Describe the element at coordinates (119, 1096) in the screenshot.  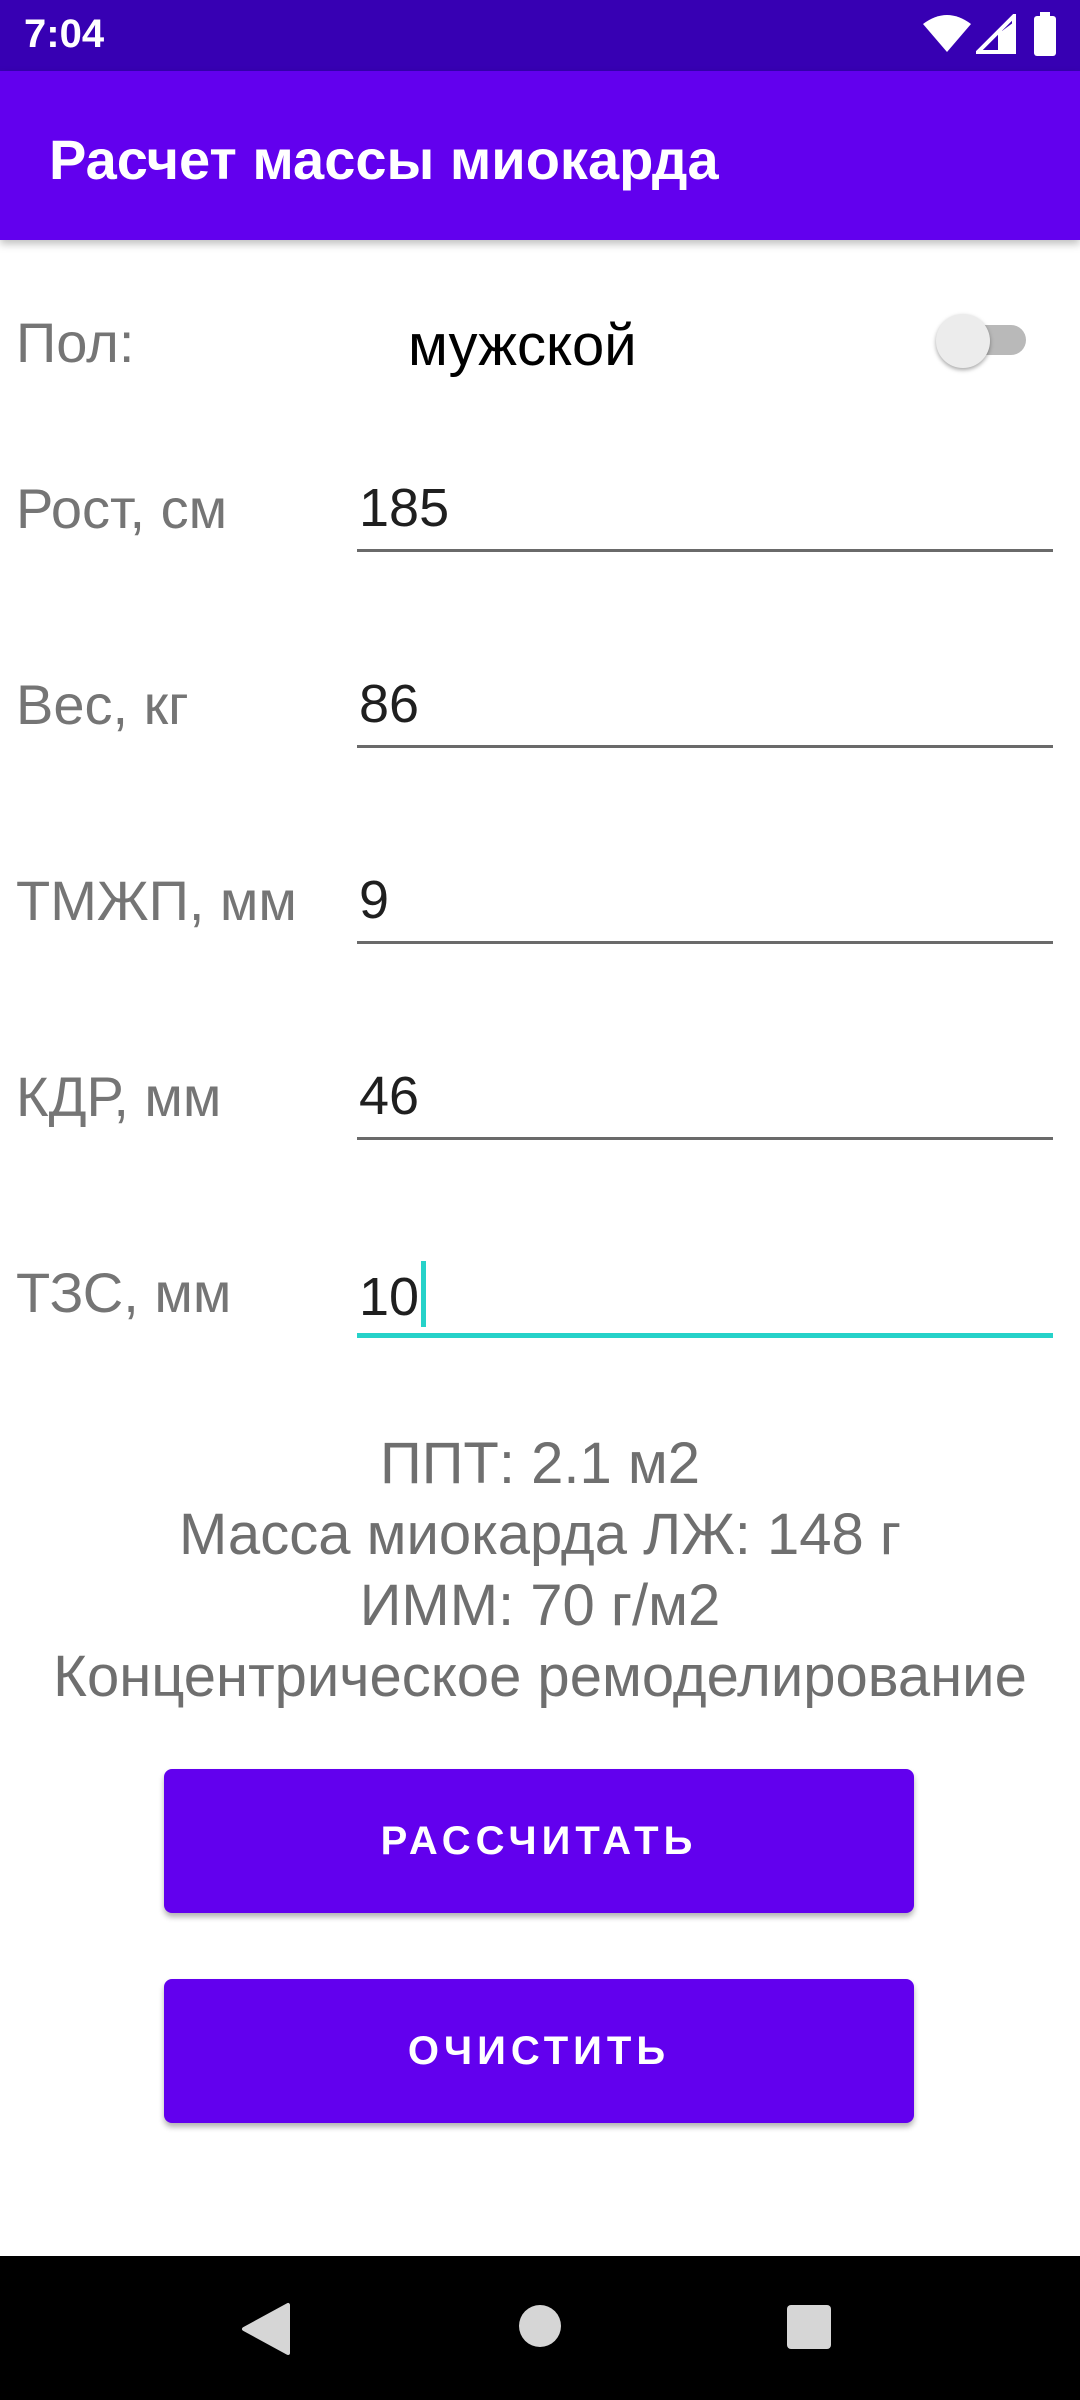
I see `edd-label: КДР, мм` at that location.